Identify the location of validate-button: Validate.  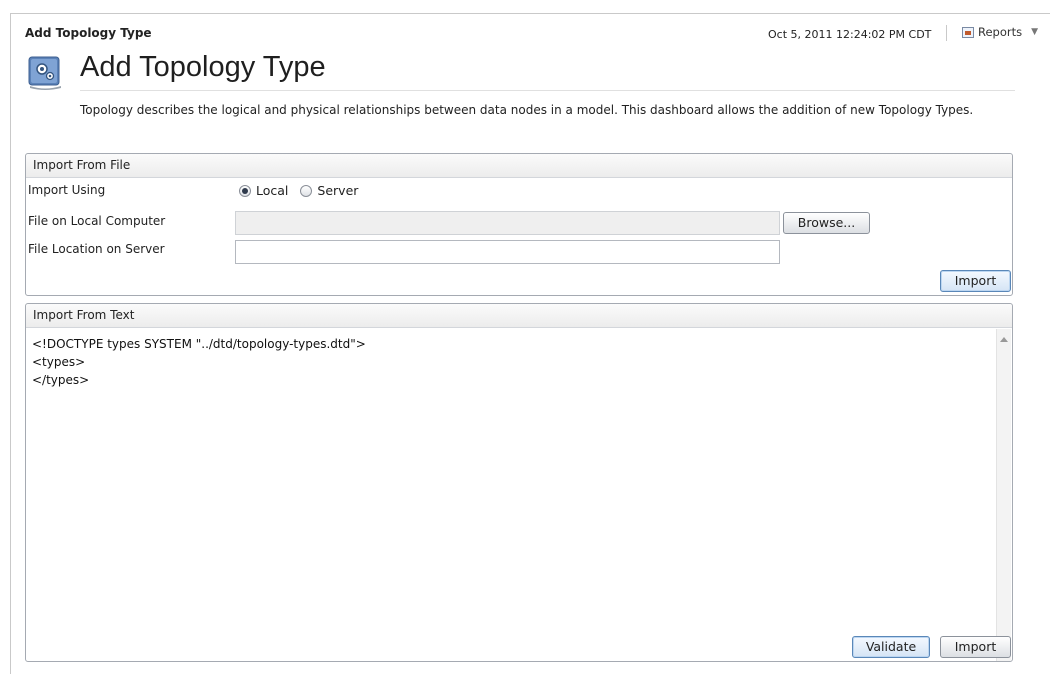
(891, 647).